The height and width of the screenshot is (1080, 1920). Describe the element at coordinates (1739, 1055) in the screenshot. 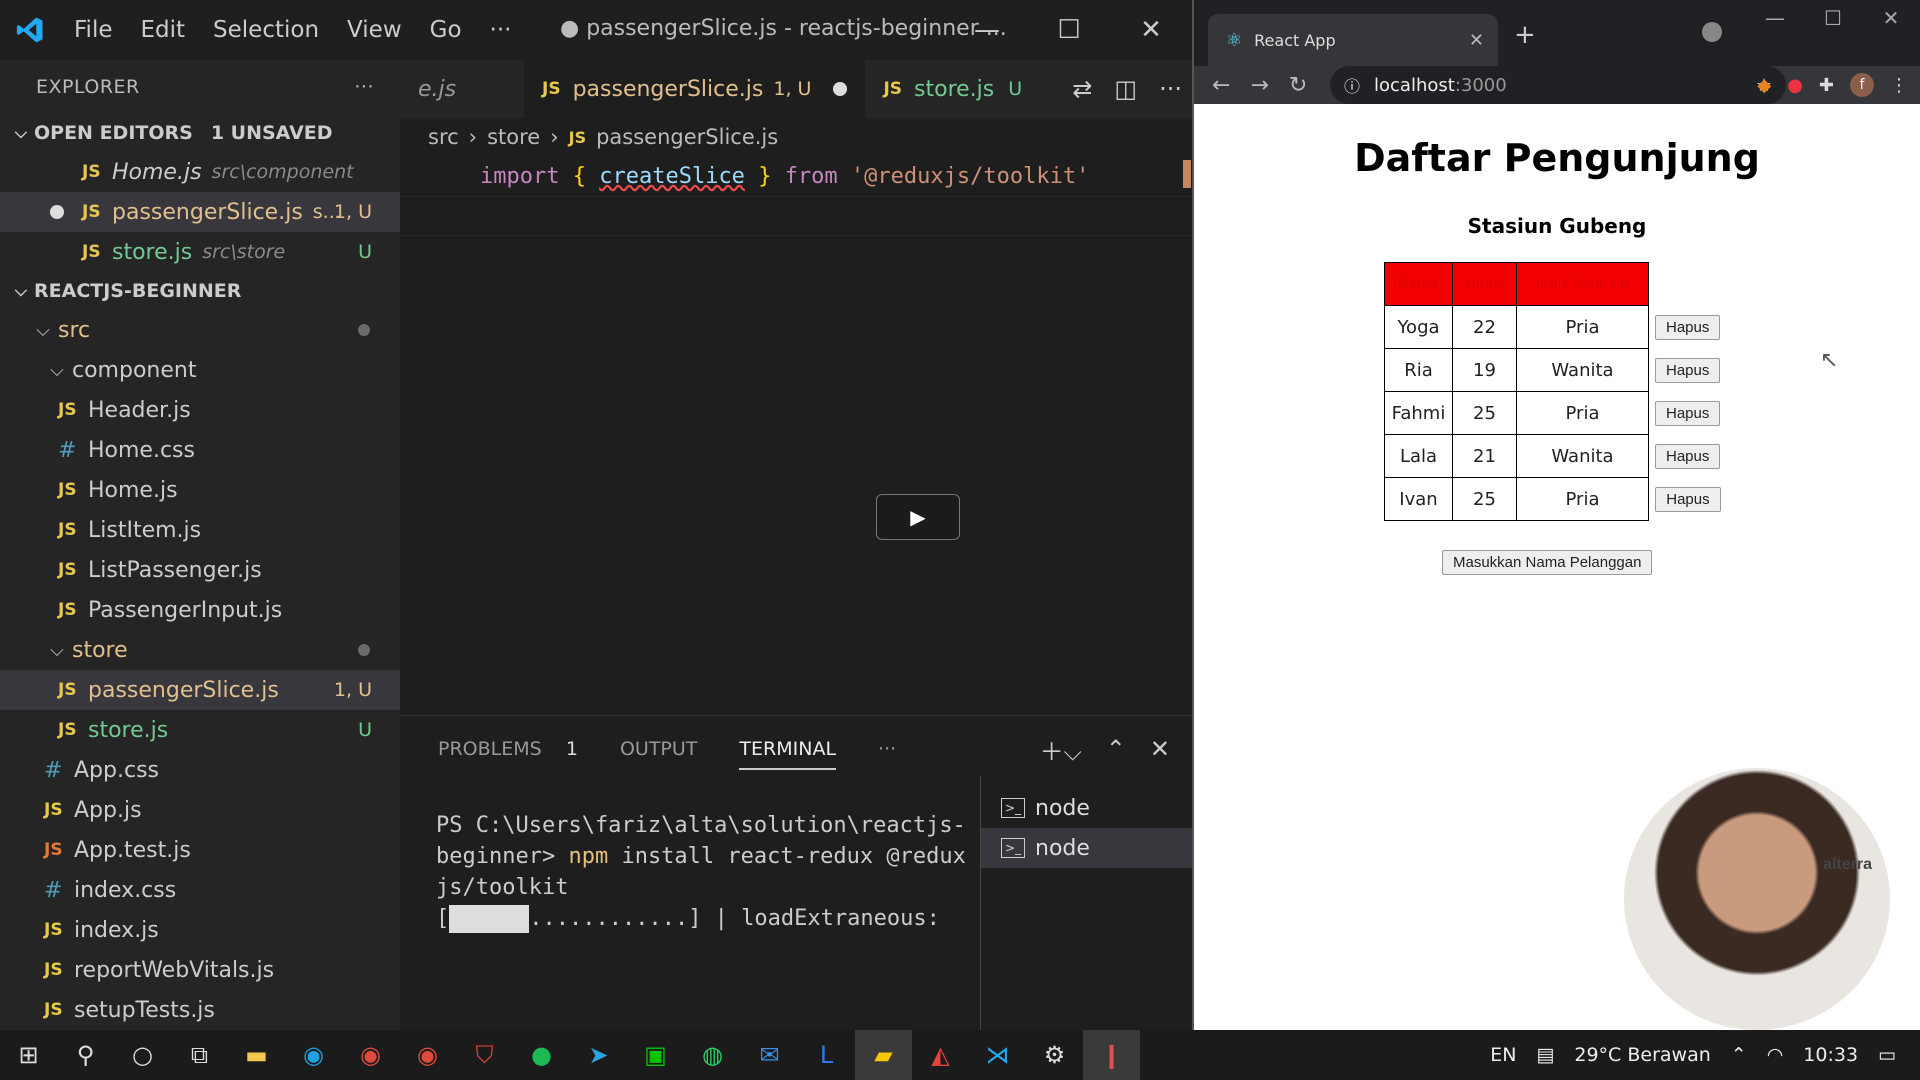

I see `chevron-up-icon: ⌃` at that location.